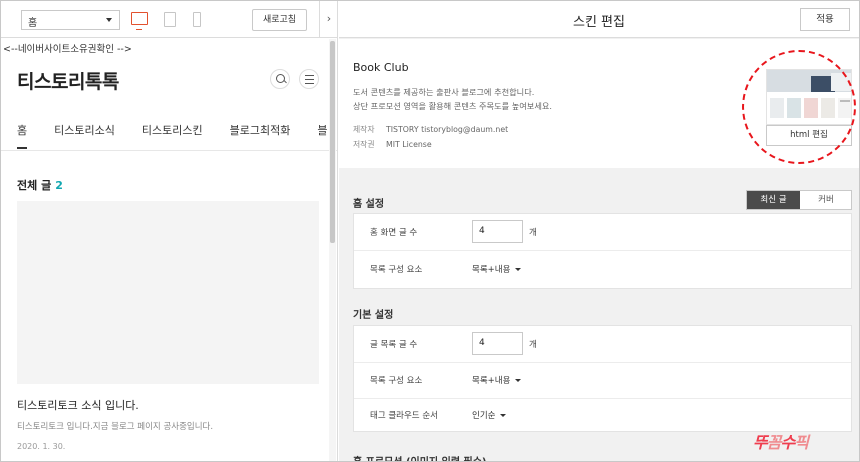 This screenshot has height=462, width=860. I want to click on all-posts-count: 2, so click(59, 185).